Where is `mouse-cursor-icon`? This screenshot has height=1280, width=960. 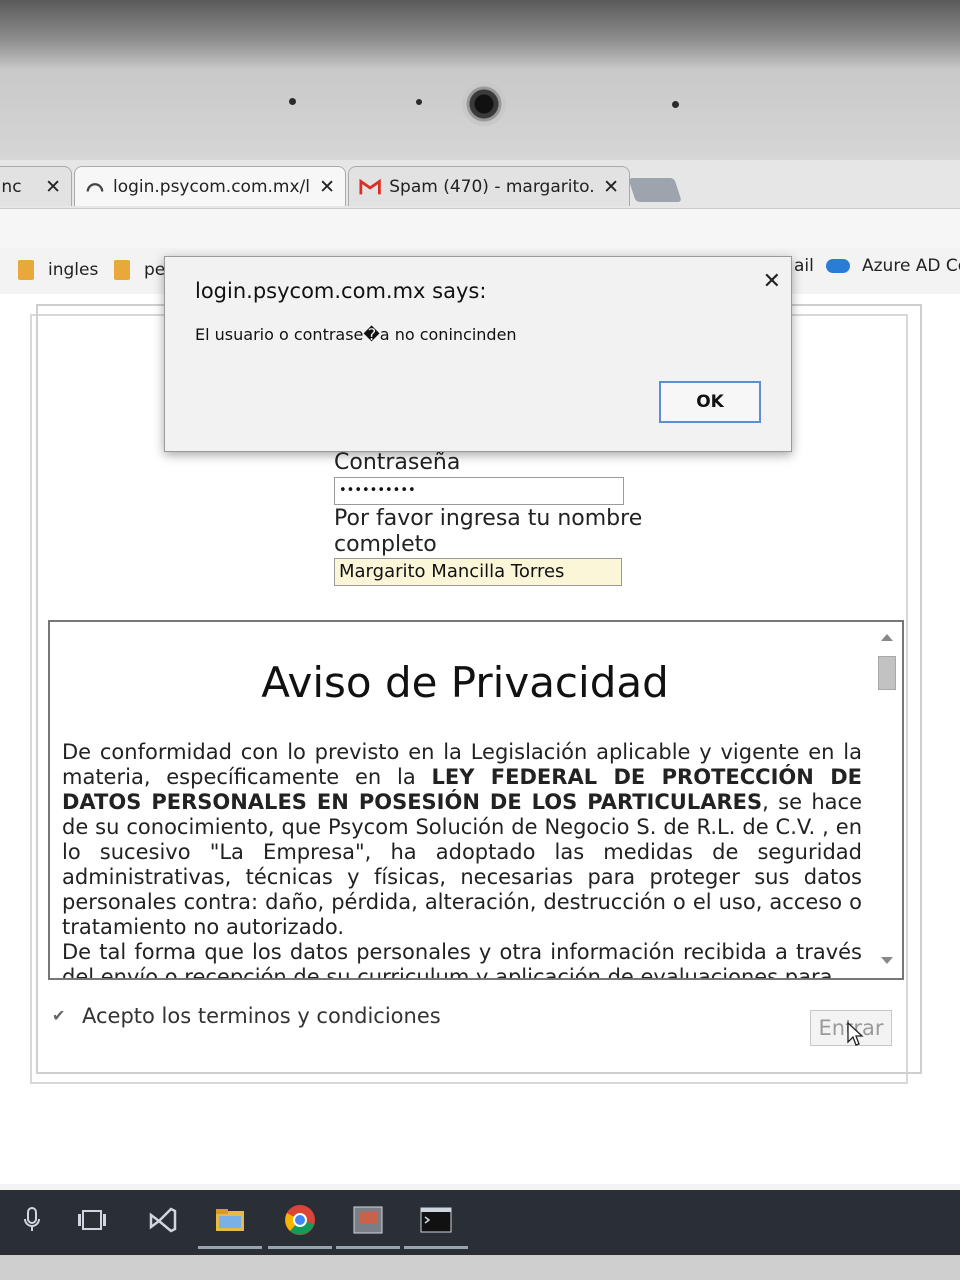
mouse-cursor-icon is located at coordinates (855, 1034).